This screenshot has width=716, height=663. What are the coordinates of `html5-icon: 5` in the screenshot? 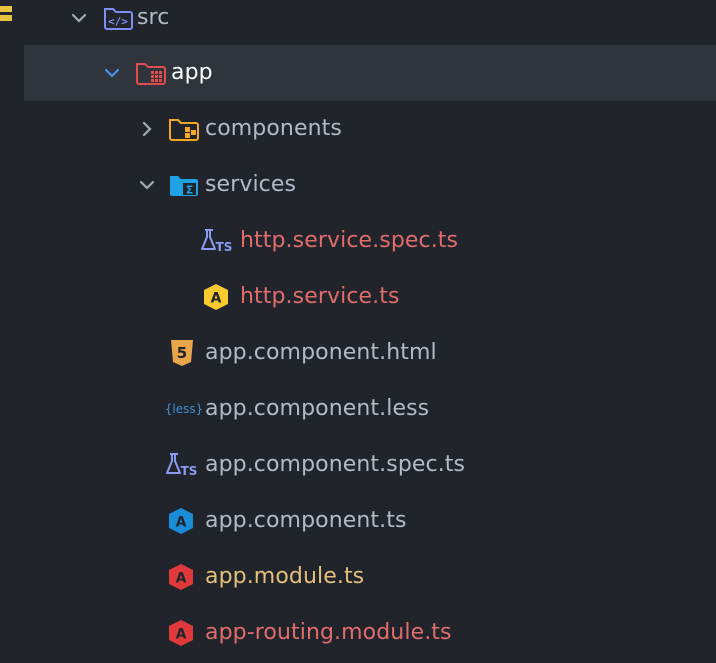 It's located at (182, 353).